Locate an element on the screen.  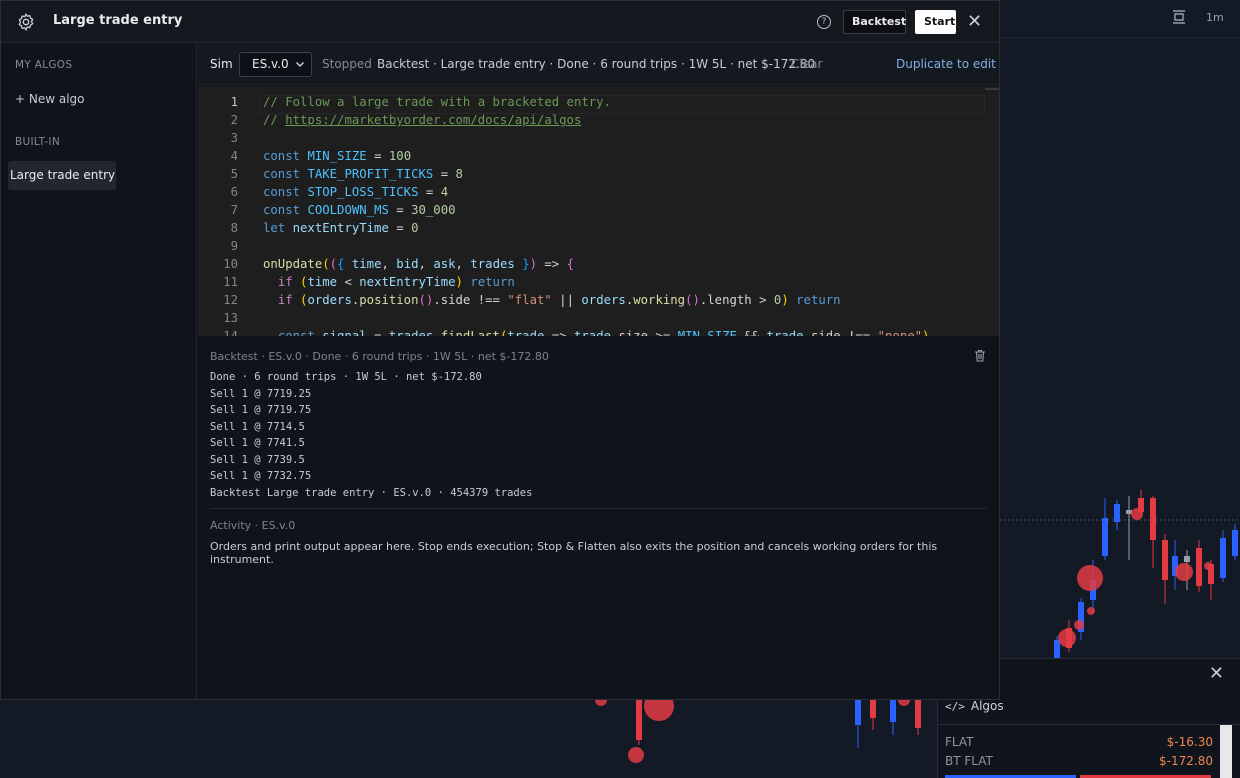
activity-title: Activity · ES.v.0 is located at coordinates (253, 525).